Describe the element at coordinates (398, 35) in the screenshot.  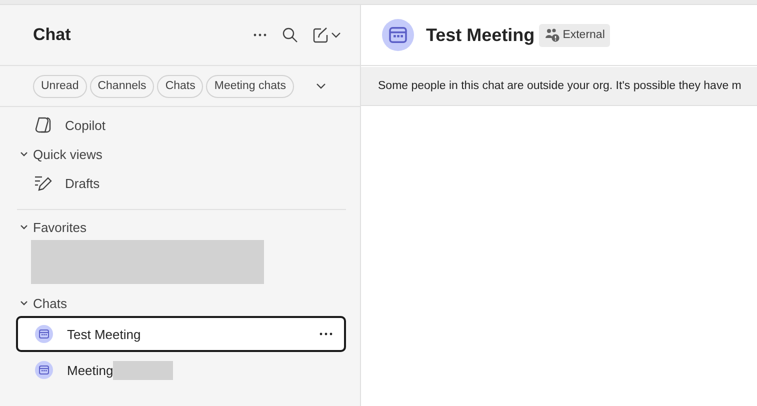
I see `meeting-avatar` at that location.